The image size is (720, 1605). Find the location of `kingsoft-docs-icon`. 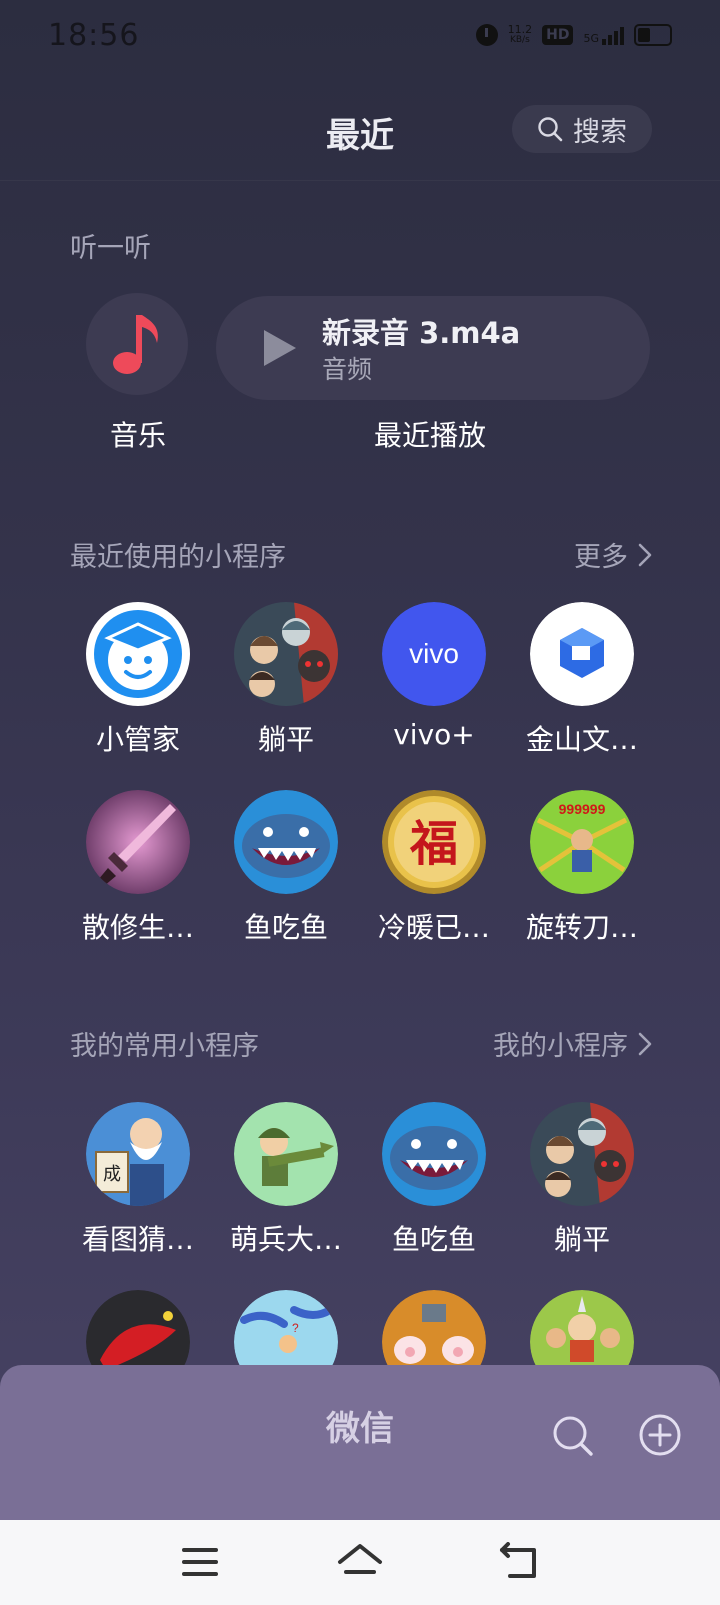

kingsoft-docs-icon is located at coordinates (582, 654).